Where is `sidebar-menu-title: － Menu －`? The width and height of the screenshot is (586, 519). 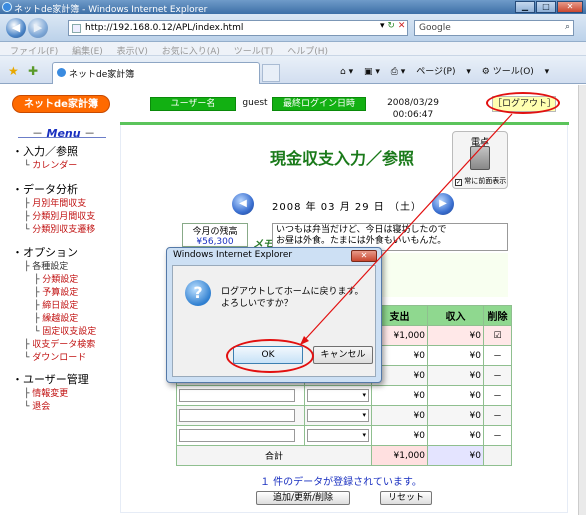
sidebar-menu-title: － Menu － is located at coordinates (64, 133).